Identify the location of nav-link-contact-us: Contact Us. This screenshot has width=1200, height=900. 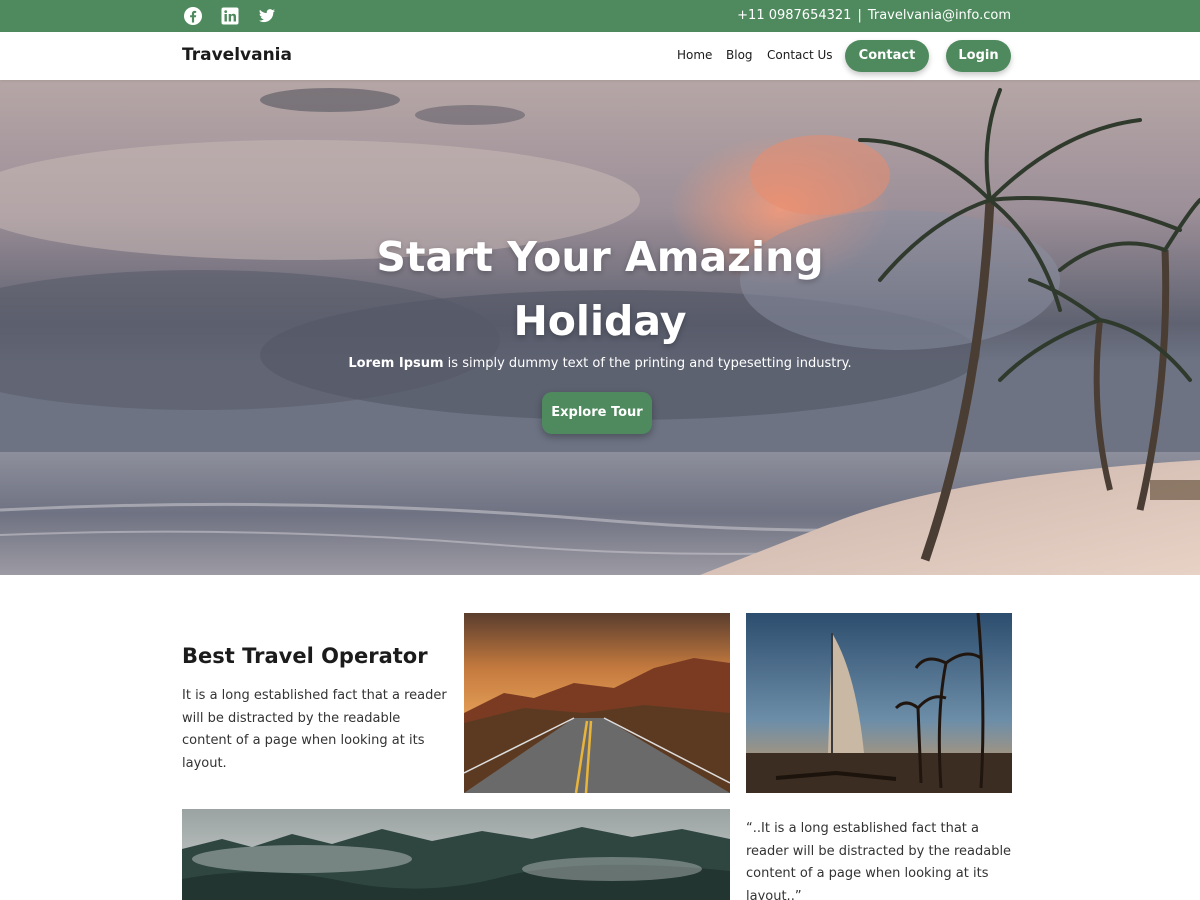
(800, 55).